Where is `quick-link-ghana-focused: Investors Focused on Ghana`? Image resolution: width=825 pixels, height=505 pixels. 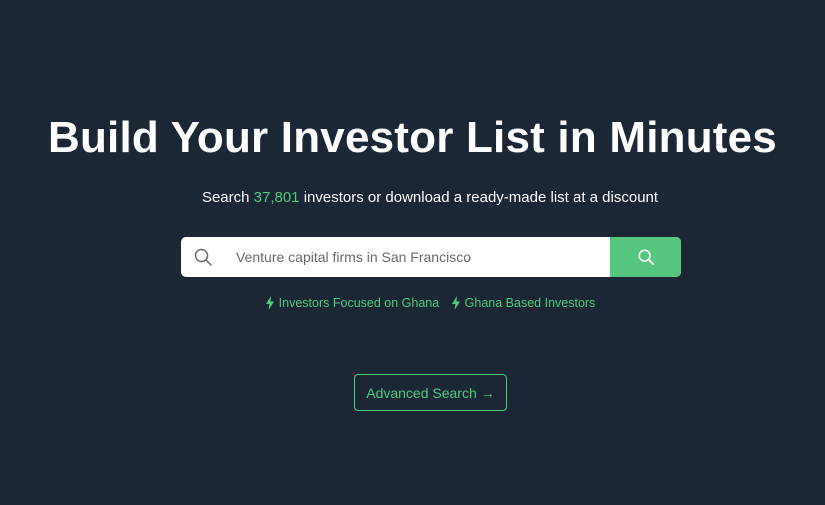
quick-link-ghana-focused: Investors Focused on Ghana is located at coordinates (352, 303).